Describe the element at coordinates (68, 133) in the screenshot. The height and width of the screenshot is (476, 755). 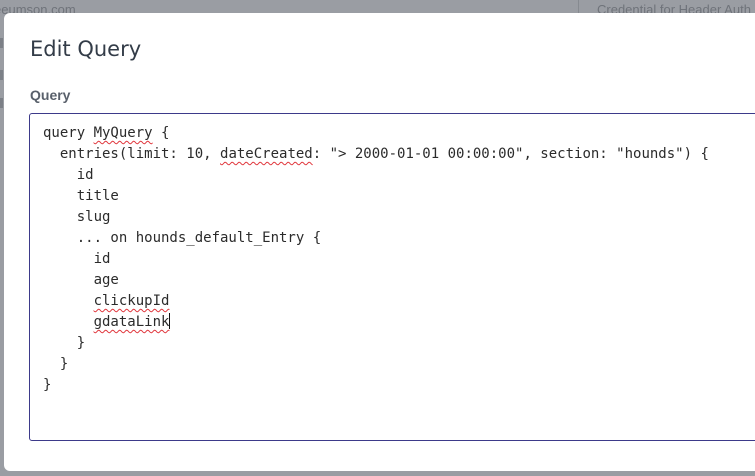
I see `code-token: query` at that location.